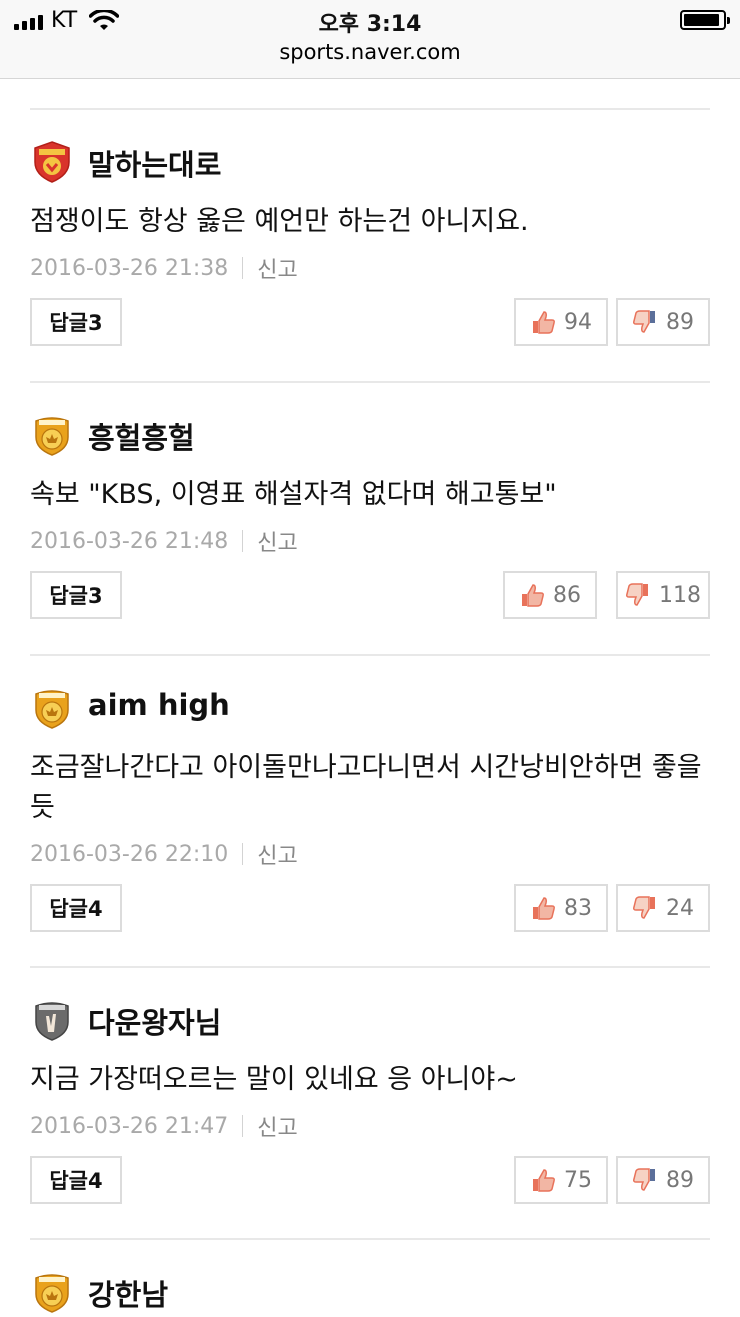  I want to click on comment-username: 흥헐흥헐, so click(141, 436).